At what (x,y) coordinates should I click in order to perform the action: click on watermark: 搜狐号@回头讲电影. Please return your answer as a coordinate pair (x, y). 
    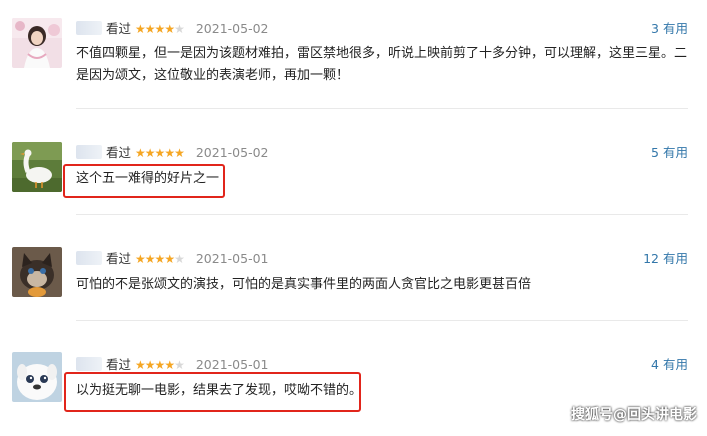
    Looking at the image, I should click on (634, 415).